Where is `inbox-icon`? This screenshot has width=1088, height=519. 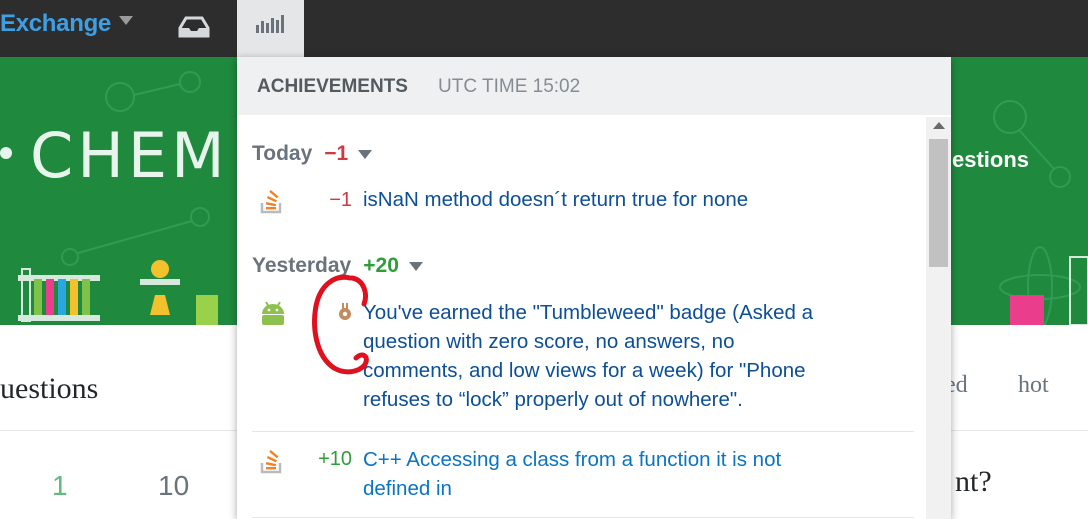
inbox-icon is located at coordinates (194, 27).